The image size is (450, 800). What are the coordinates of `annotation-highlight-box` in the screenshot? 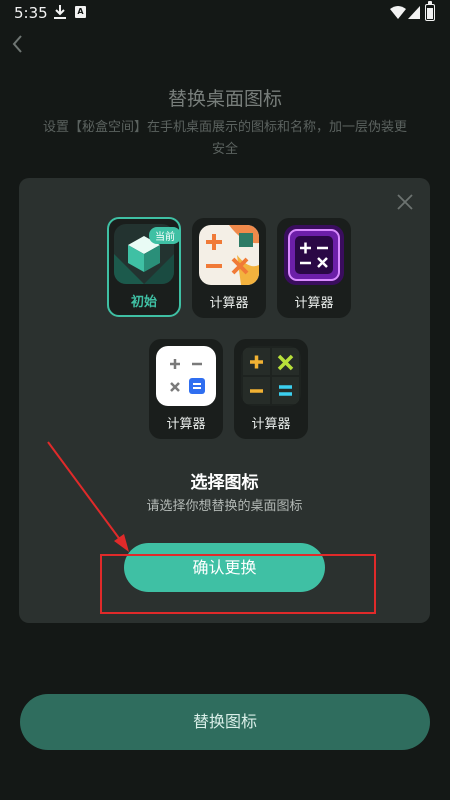 It's located at (238, 584).